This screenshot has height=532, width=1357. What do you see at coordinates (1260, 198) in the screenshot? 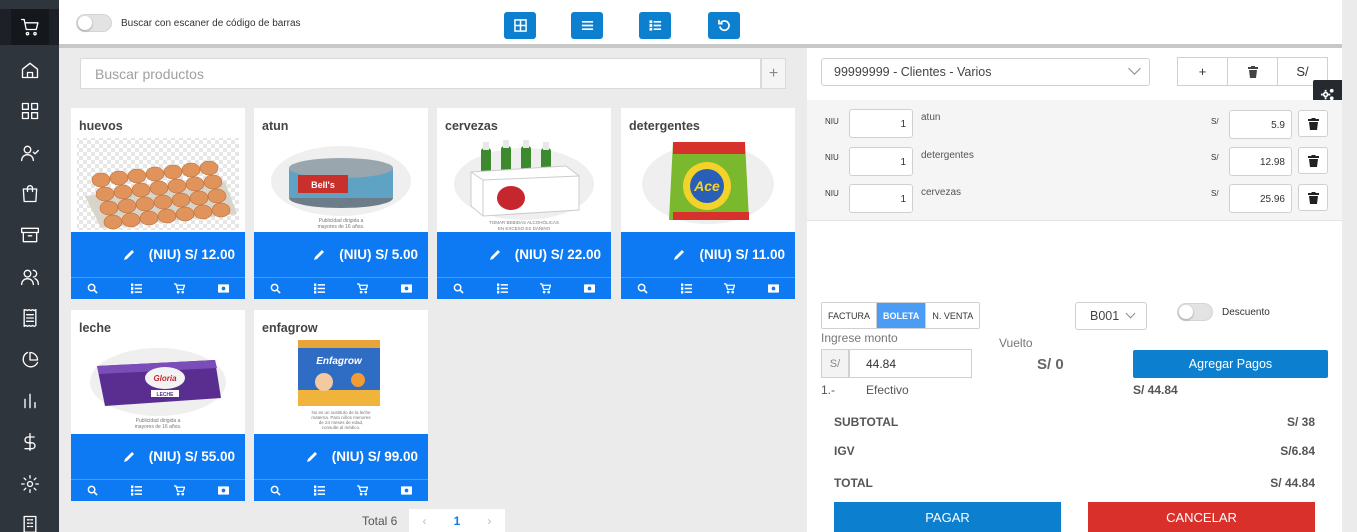
I see `line-price-input: 25.96` at bounding box center [1260, 198].